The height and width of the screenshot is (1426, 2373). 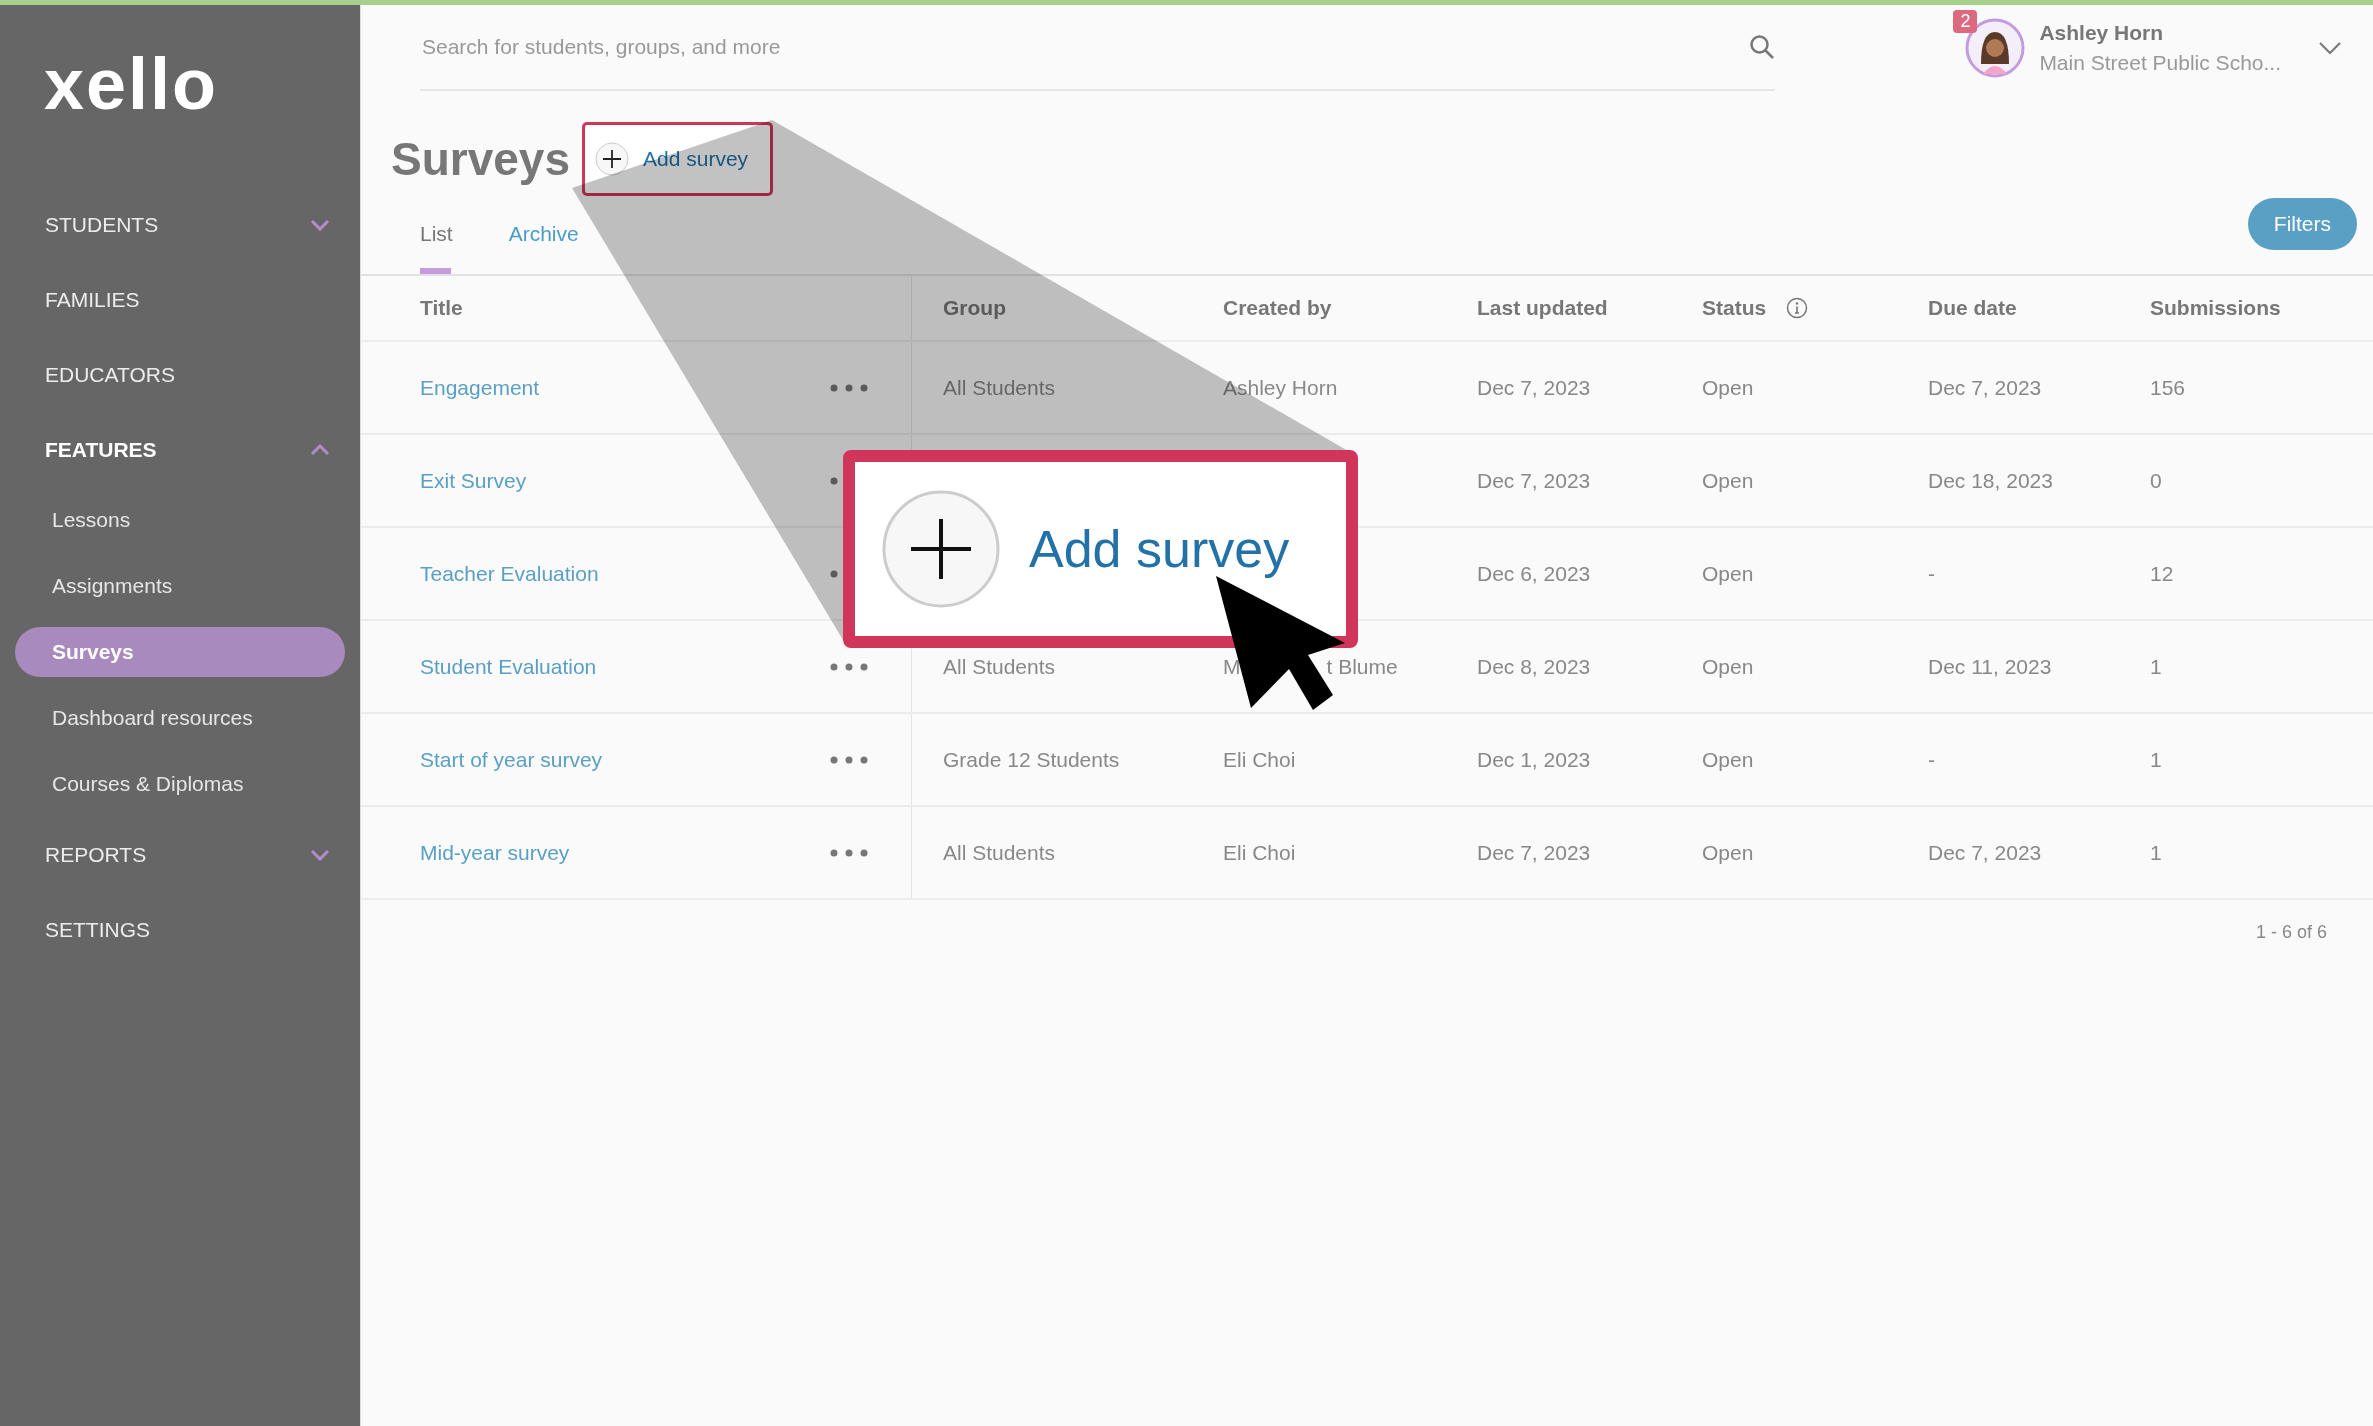 What do you see at coordinates (2291, 932) in the screenshot?
I see `pagination-text: 1 - 6 of 6` at bounding box center [2291, 932].